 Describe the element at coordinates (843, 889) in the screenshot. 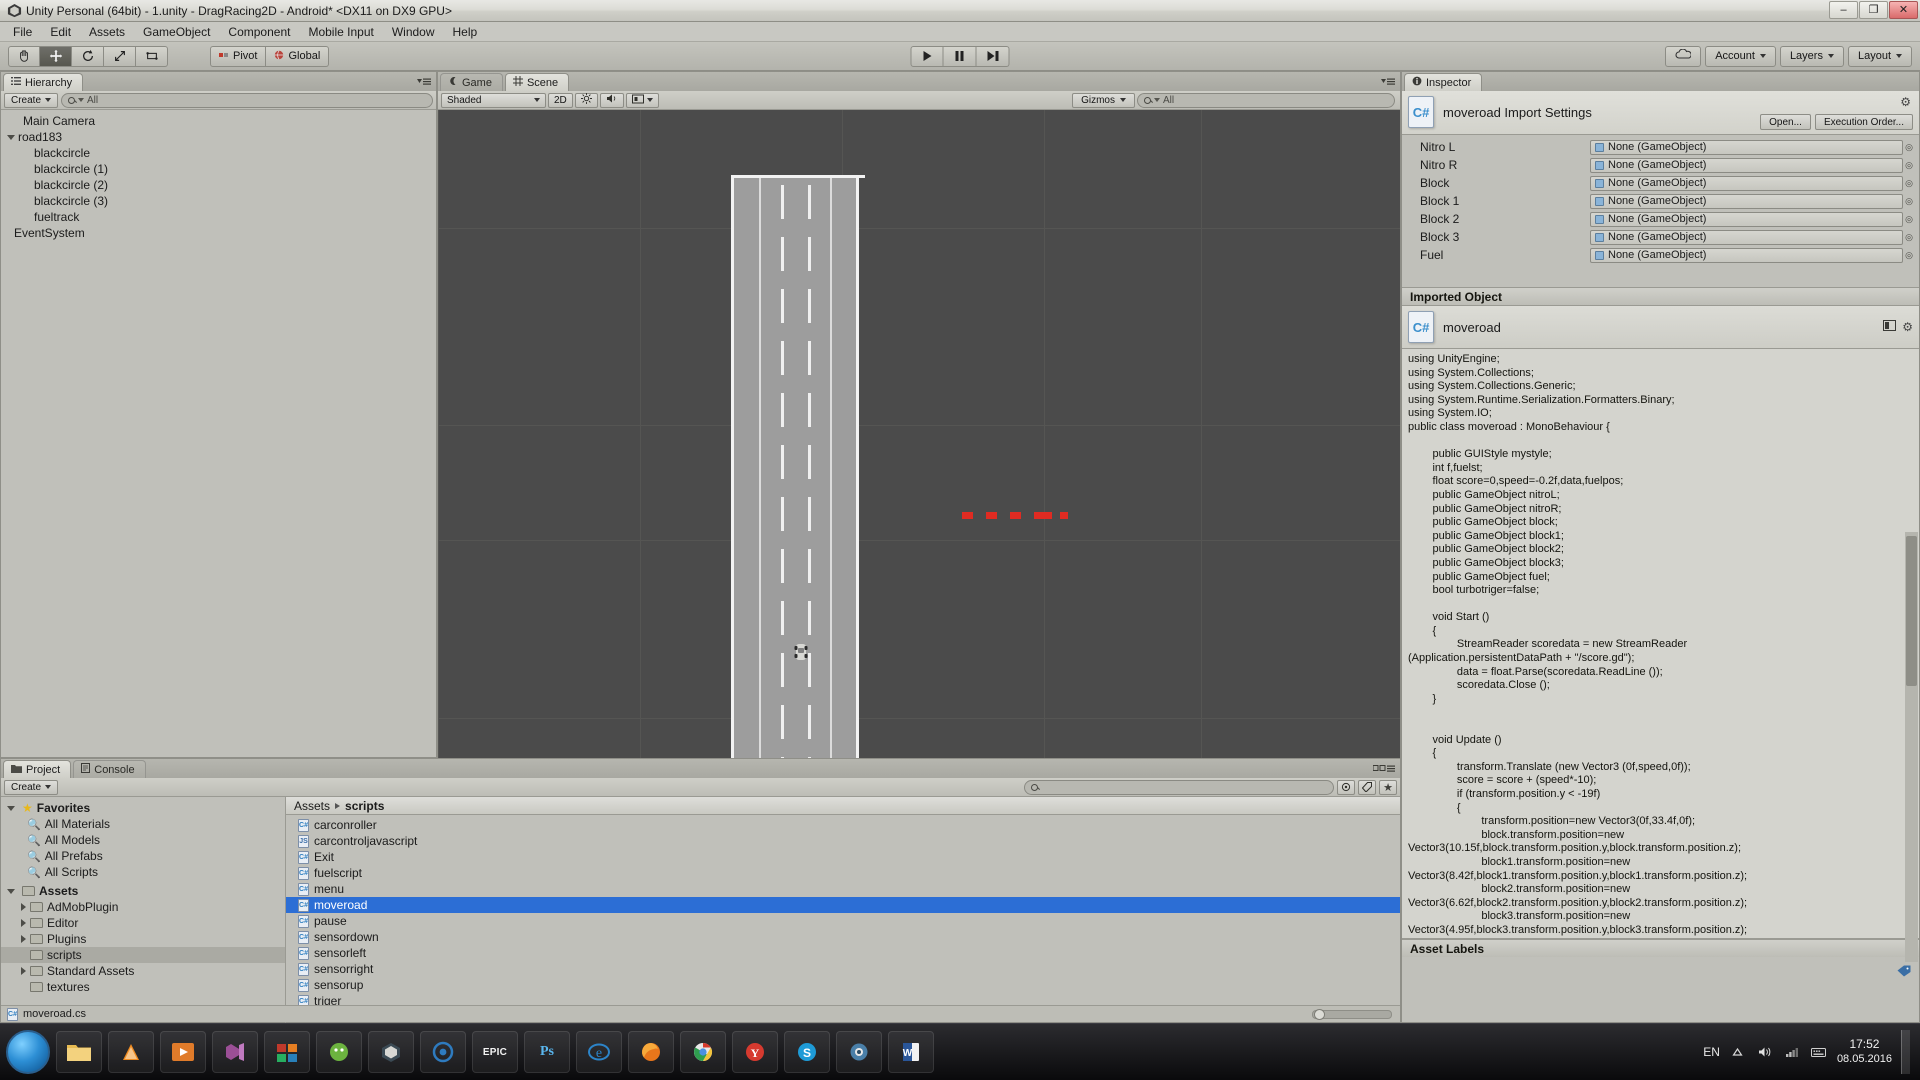

I see `file-item-menu: C# menu` at that location.